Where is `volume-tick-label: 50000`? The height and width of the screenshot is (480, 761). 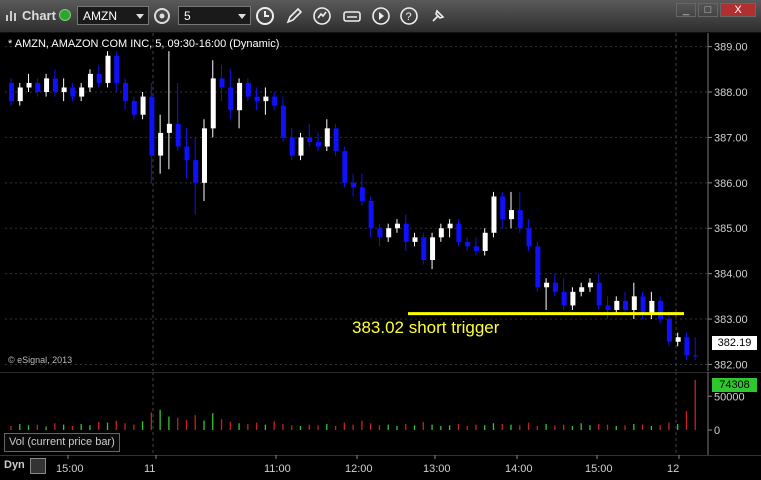
volume-tick-label: 50000 is located at coordinates (729, 397).